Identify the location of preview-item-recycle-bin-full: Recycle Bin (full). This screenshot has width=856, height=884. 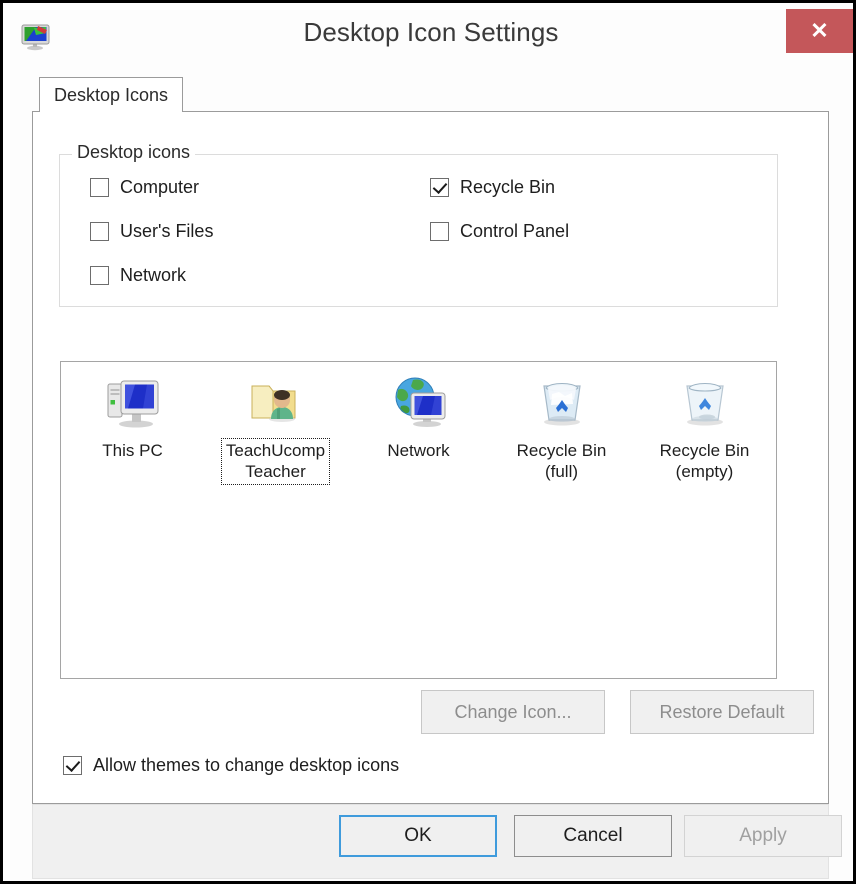
(561, 428).